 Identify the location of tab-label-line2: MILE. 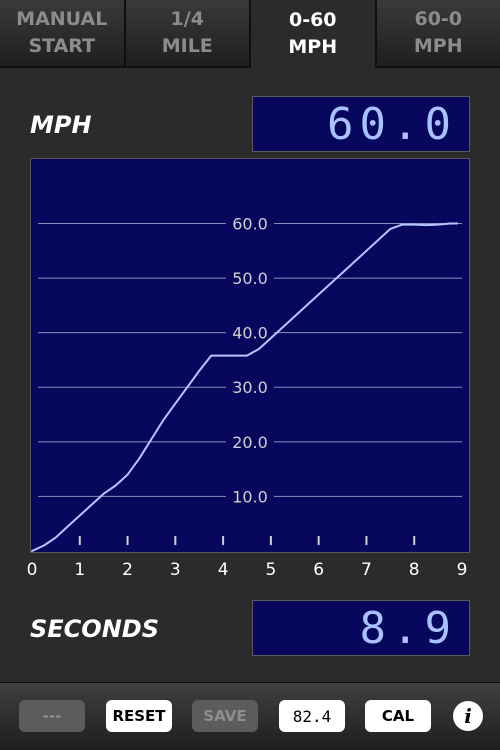
(187, 46).